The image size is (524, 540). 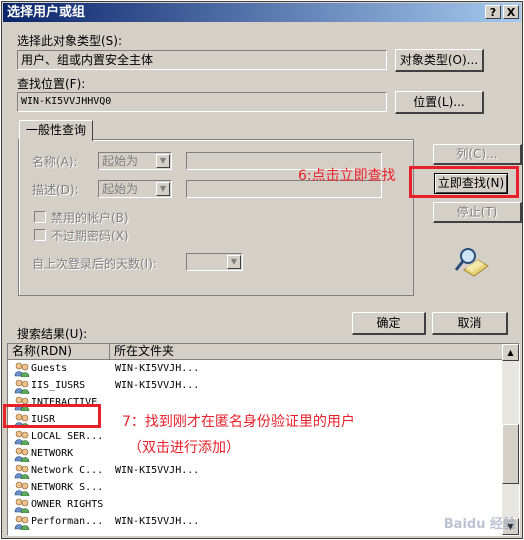 What do you see at coordinates (59, 352) in the screenshot?
I see `column-header-name: 名称(RDN)` at bounding box center [59, 352].